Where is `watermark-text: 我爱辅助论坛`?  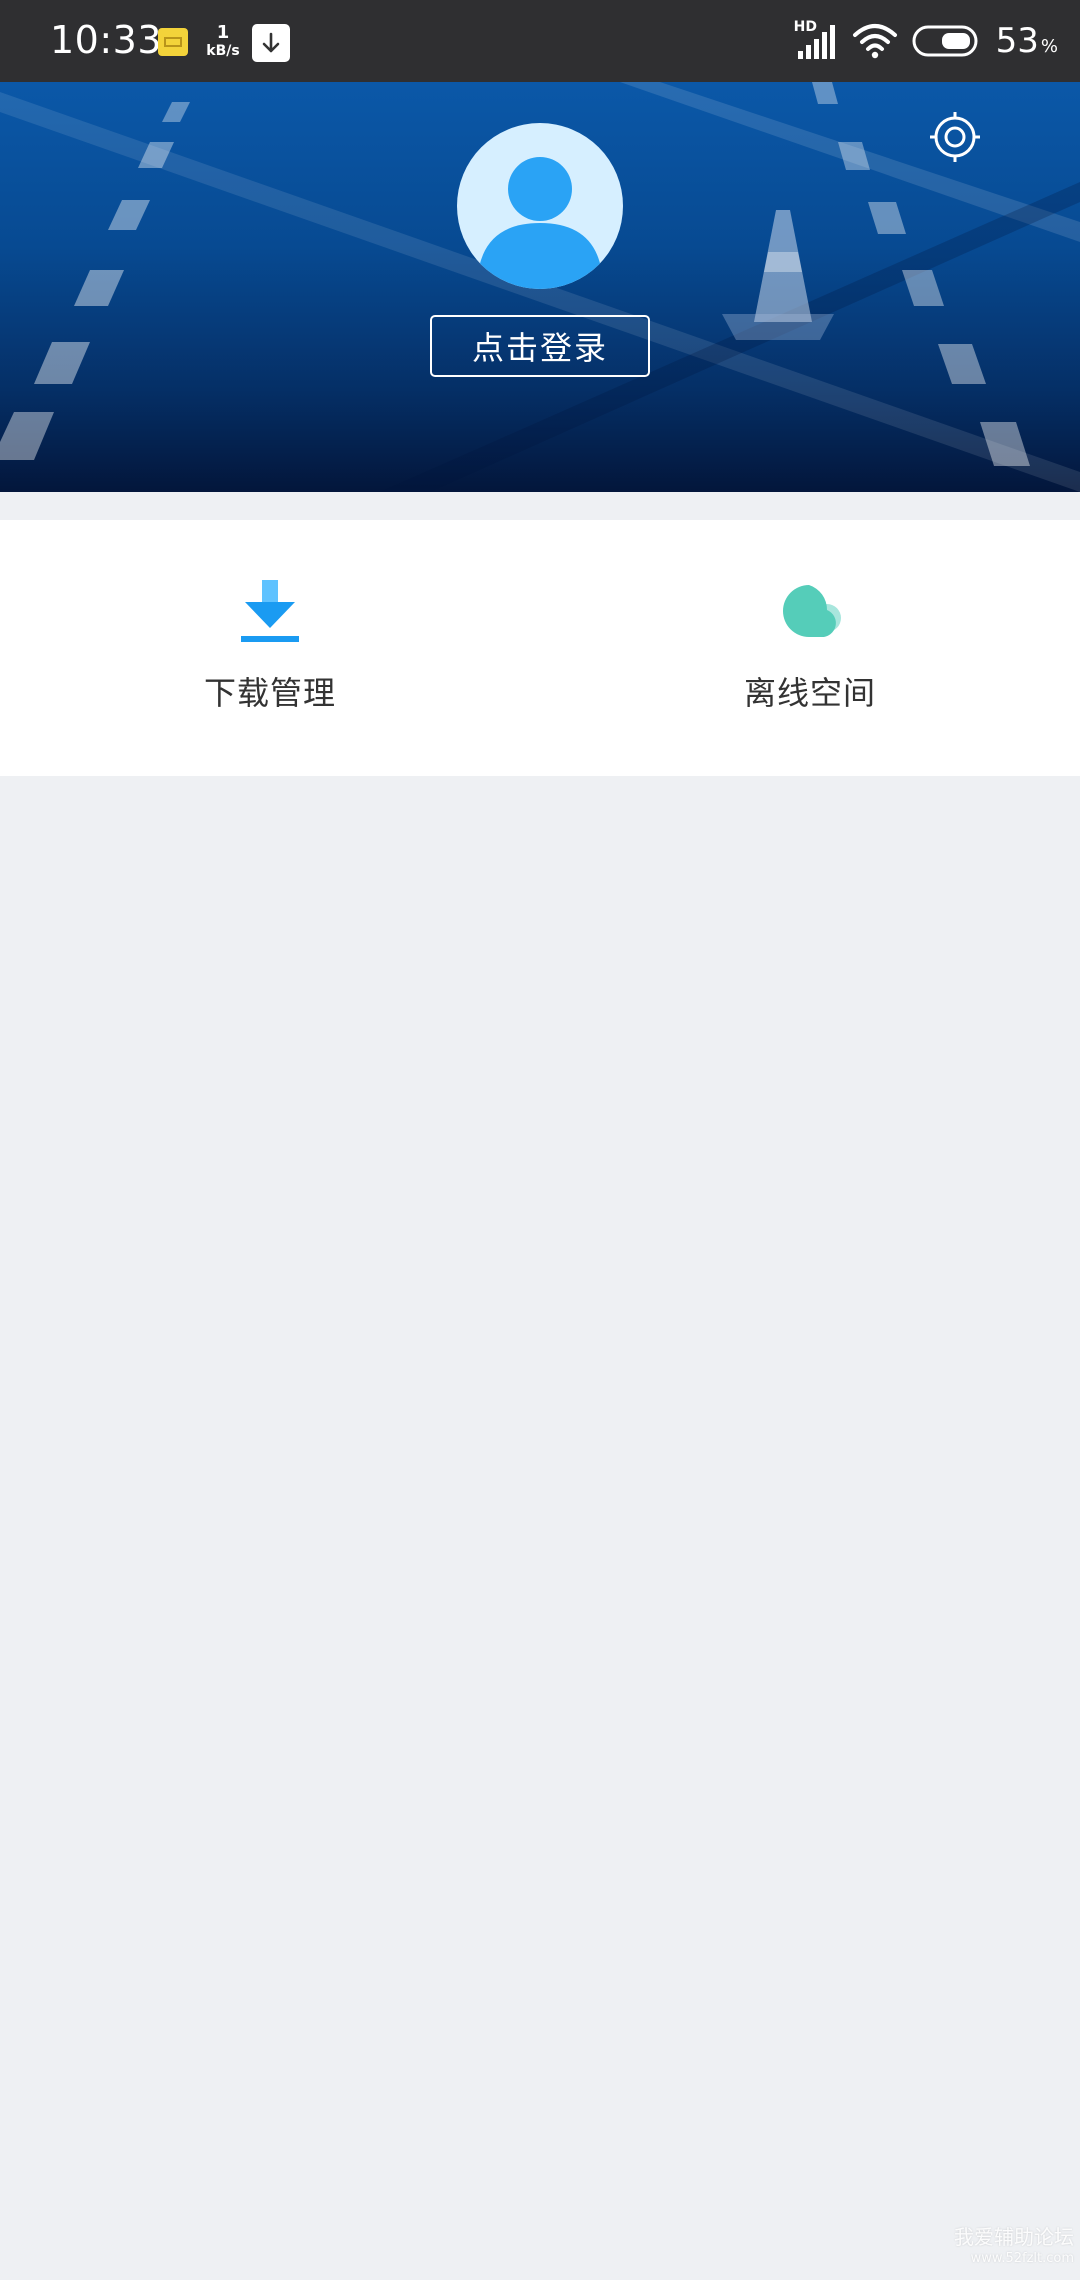 watermark-text: 我爱辅助论坛 is located at coordinates (1014, 2237).